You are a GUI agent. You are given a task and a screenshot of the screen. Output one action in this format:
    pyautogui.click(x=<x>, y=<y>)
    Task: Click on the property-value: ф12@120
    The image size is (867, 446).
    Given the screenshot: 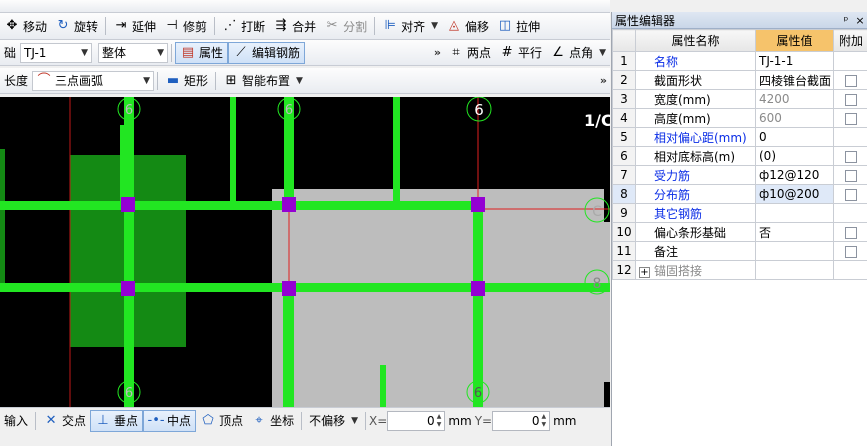 What is the action you would take?
    pyautogui.click(x=794, y=175)
    